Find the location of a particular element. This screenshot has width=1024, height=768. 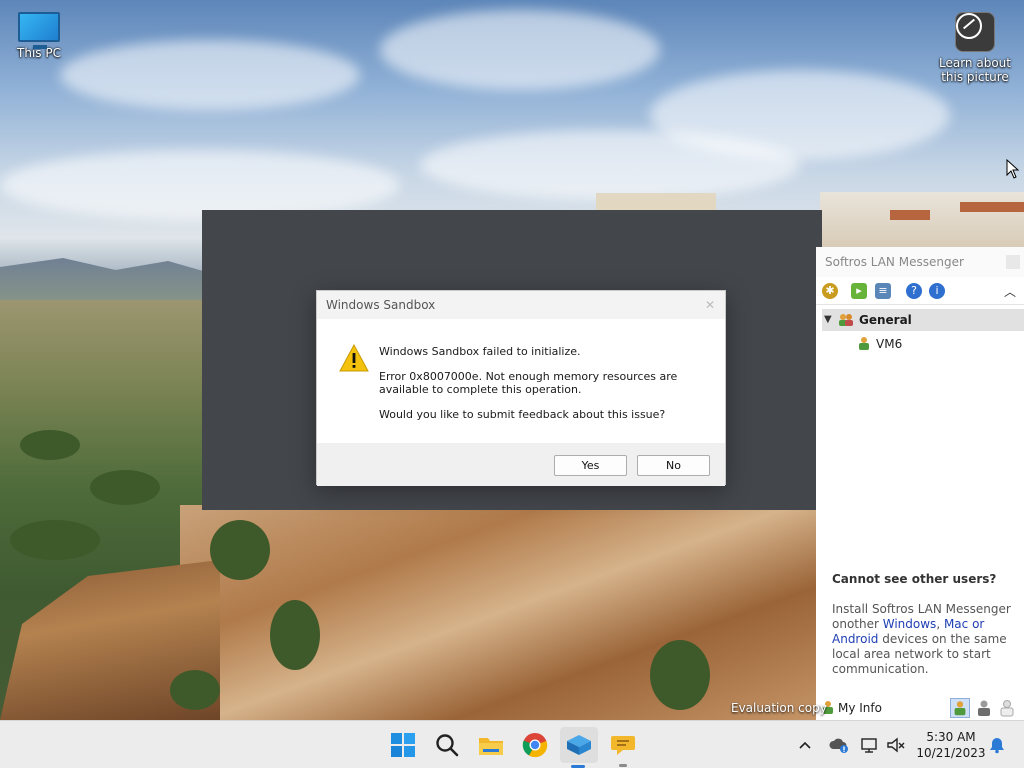

link-mac: Mac is located at coordinates (956, 624).